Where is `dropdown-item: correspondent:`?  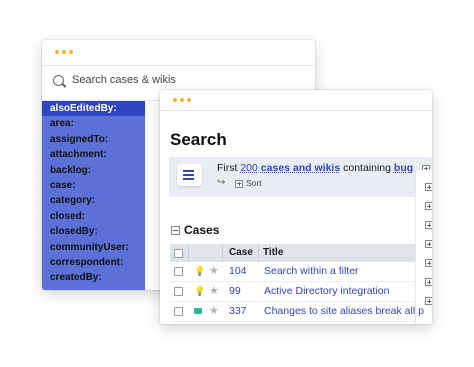 dropdown-item: correspondent: is located at coordinates (93, 262).